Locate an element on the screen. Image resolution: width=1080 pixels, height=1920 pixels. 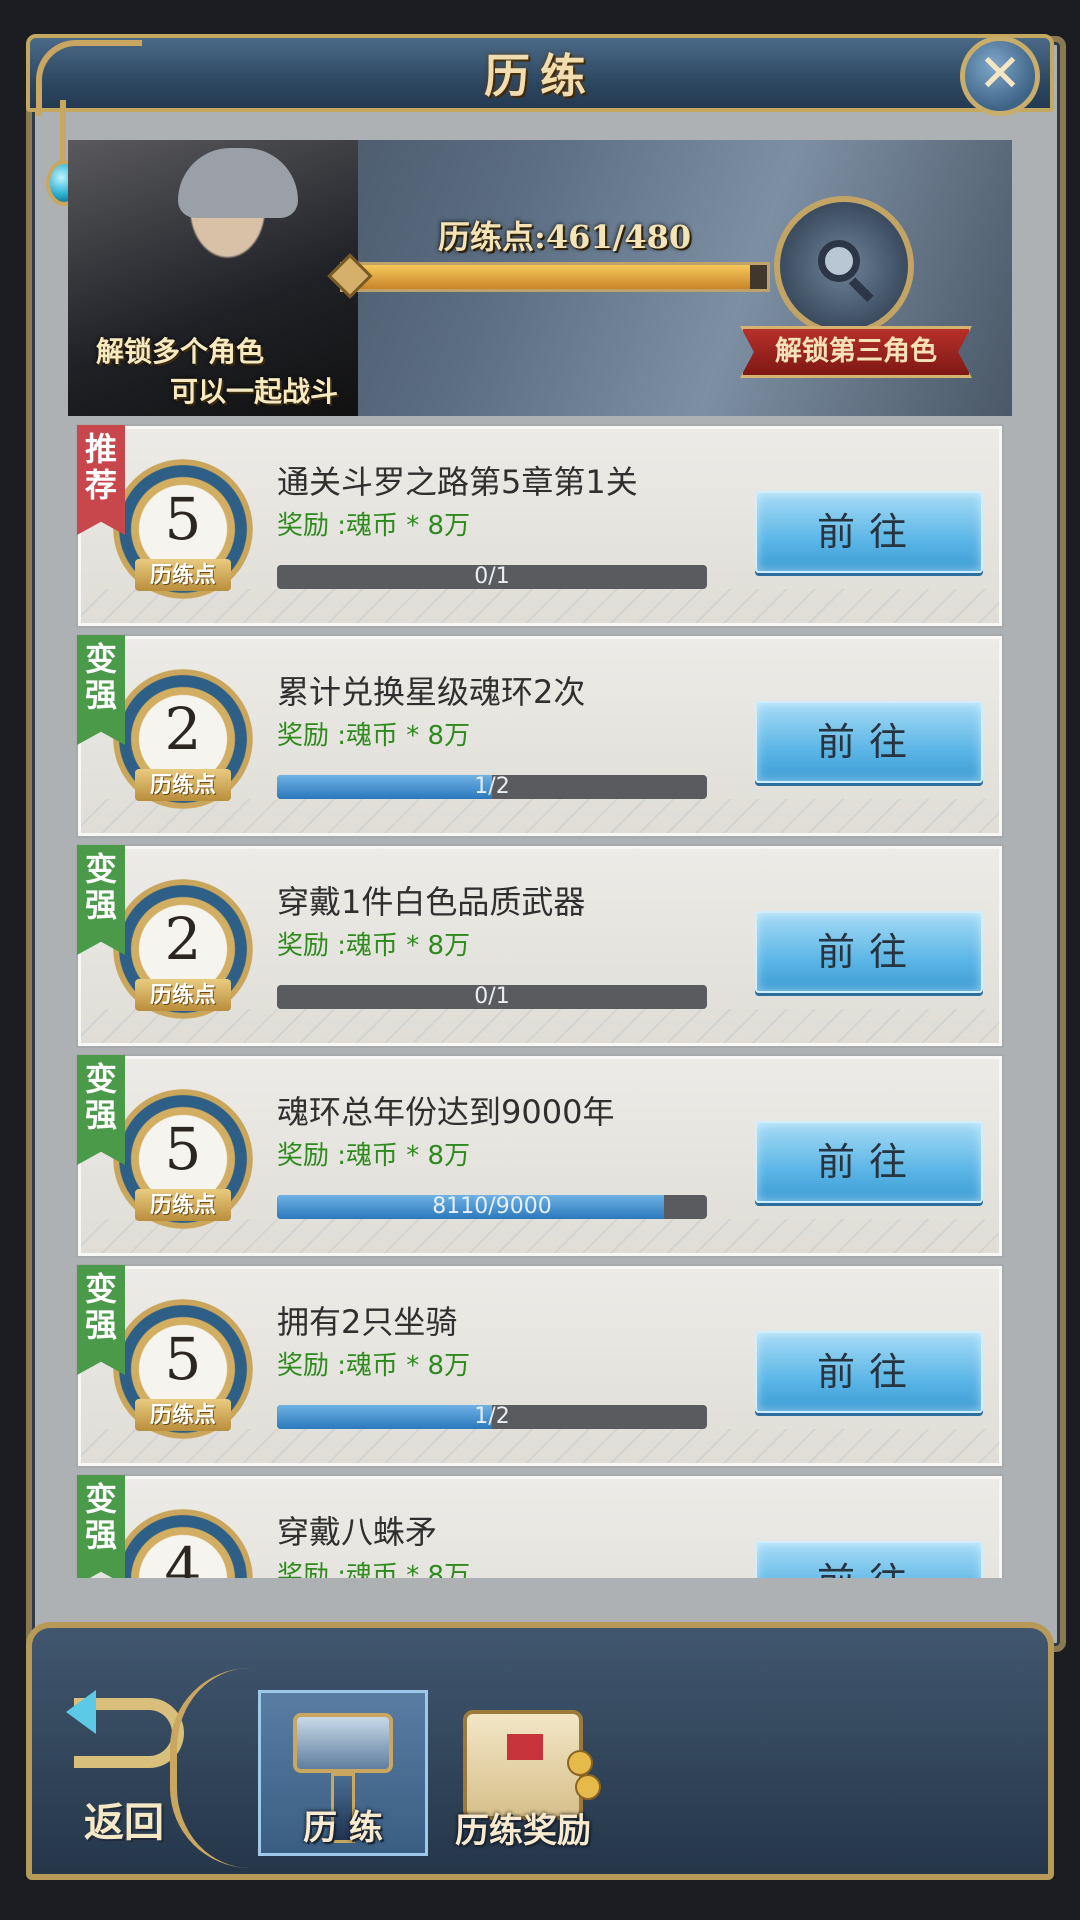
tab-training: 历 练 is located at coordinates (343, 1773).